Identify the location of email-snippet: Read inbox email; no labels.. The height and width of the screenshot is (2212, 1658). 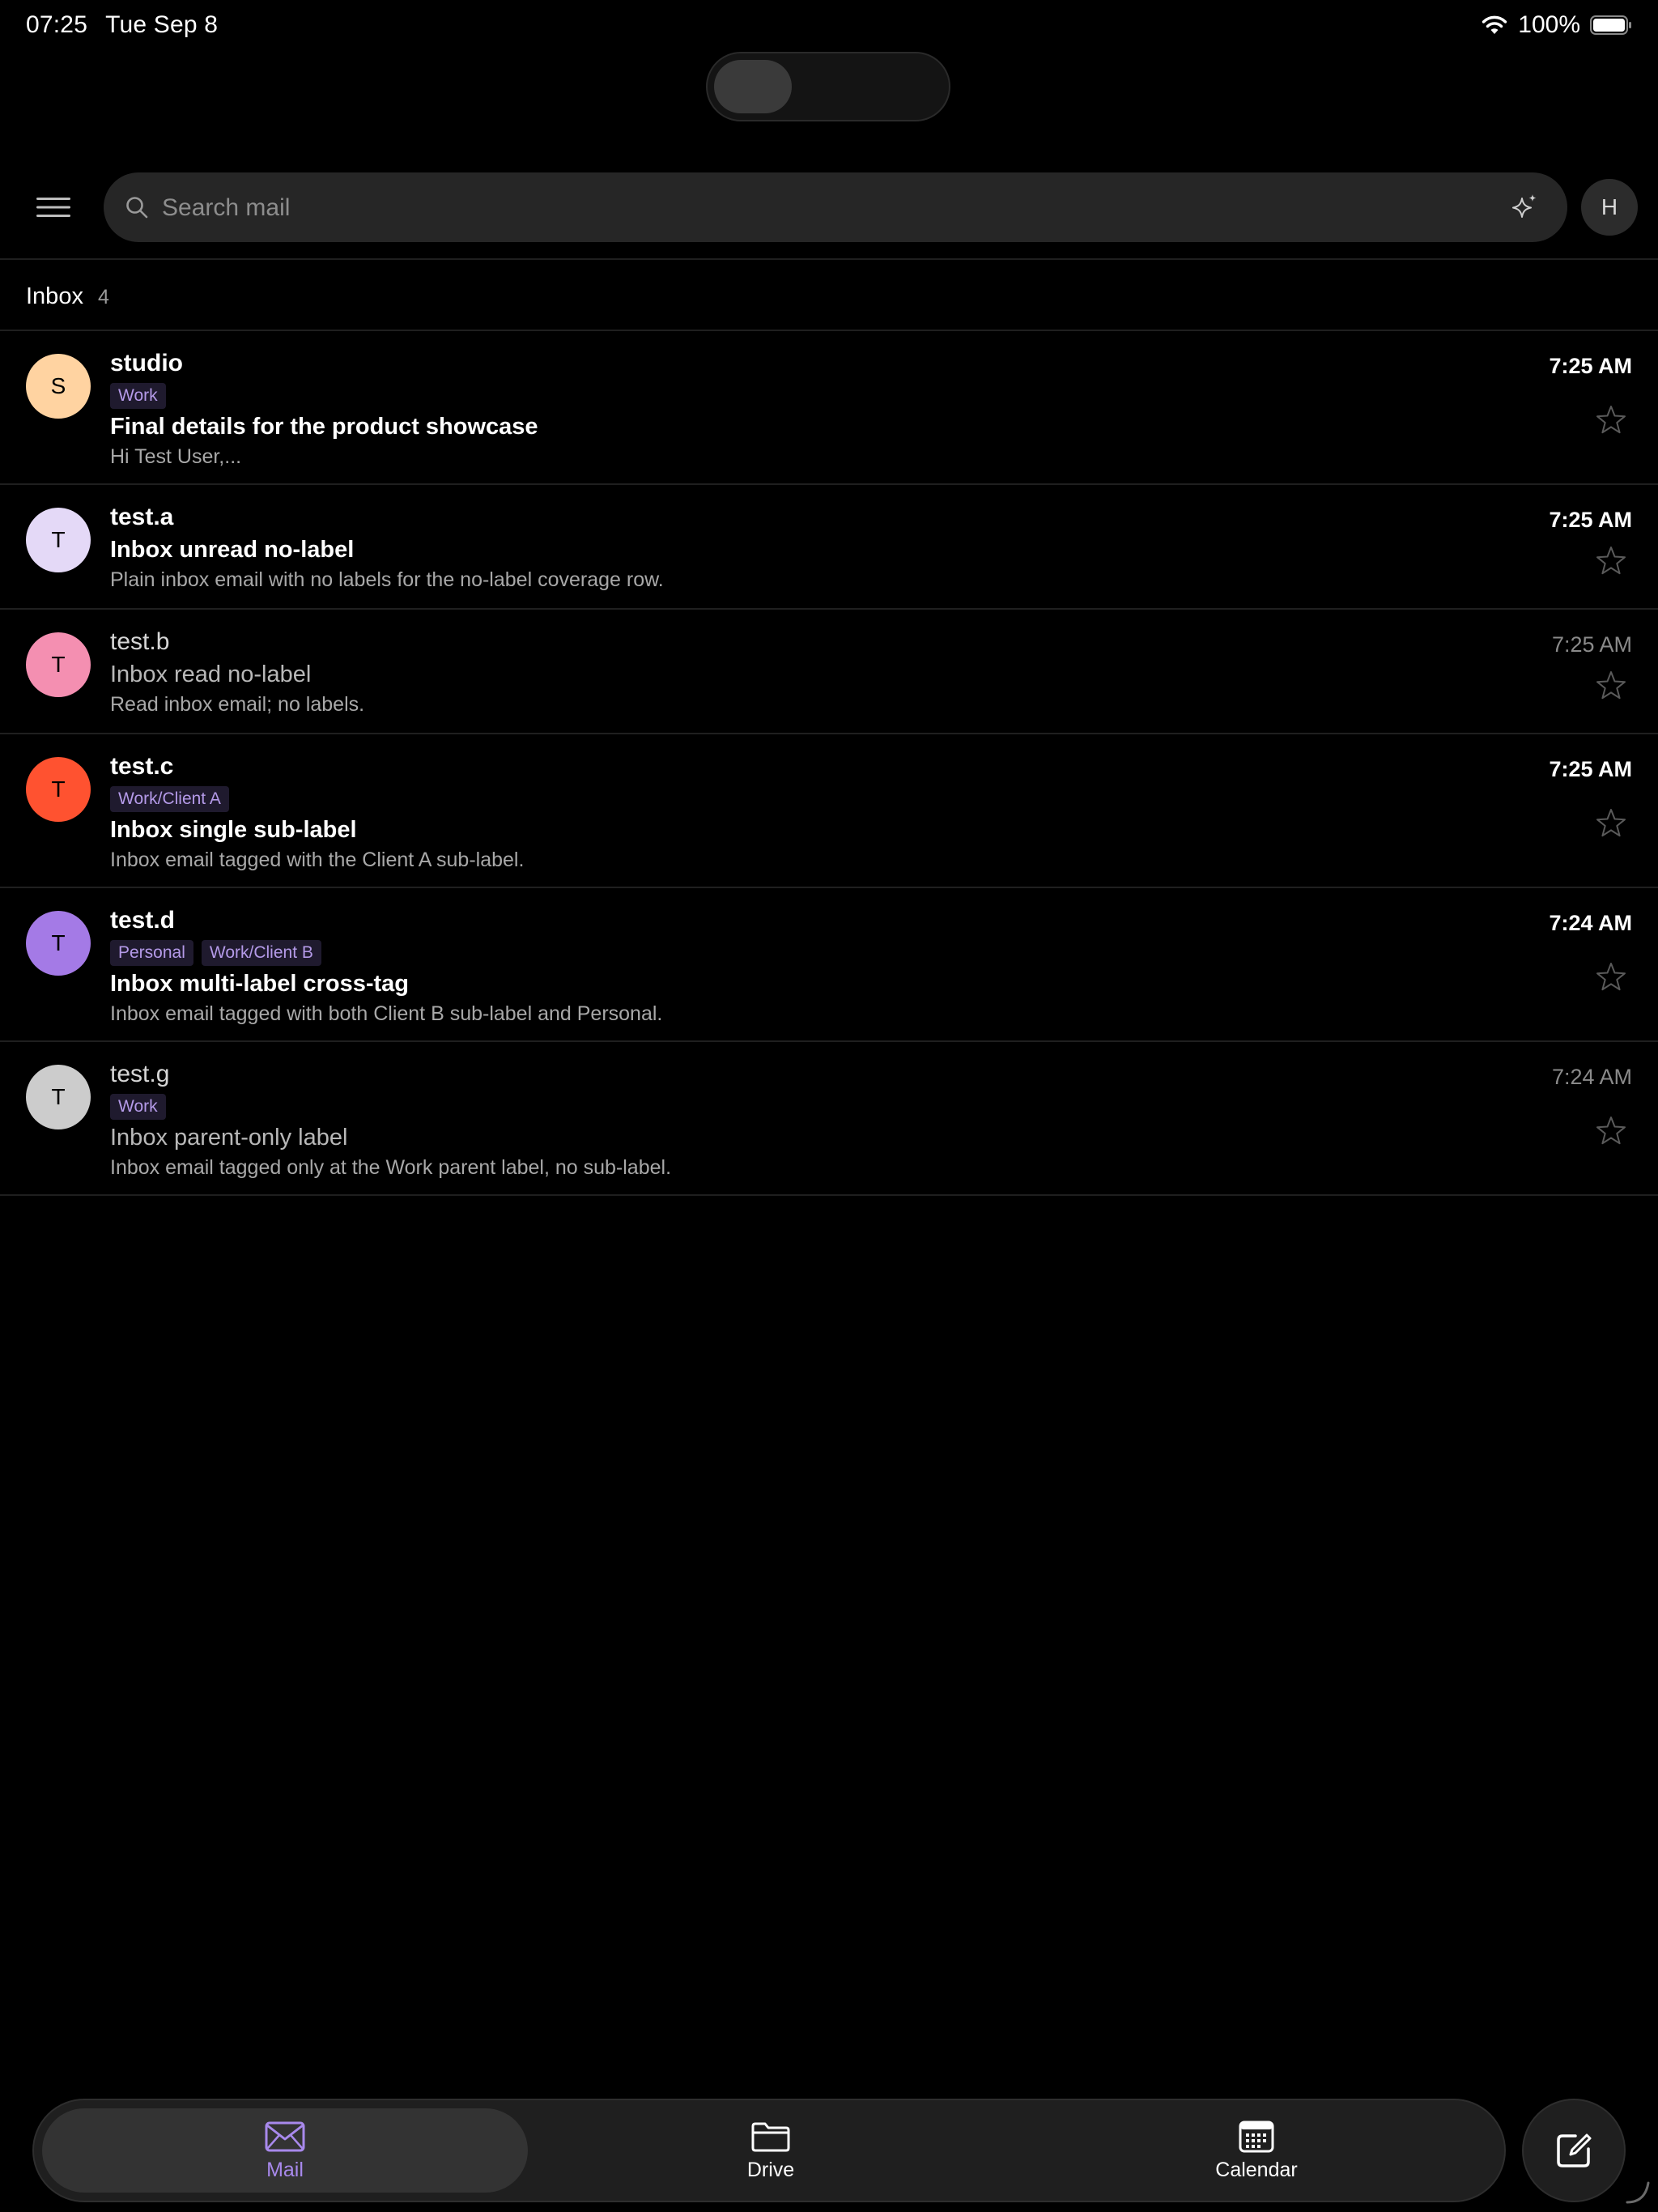
(237, 705).